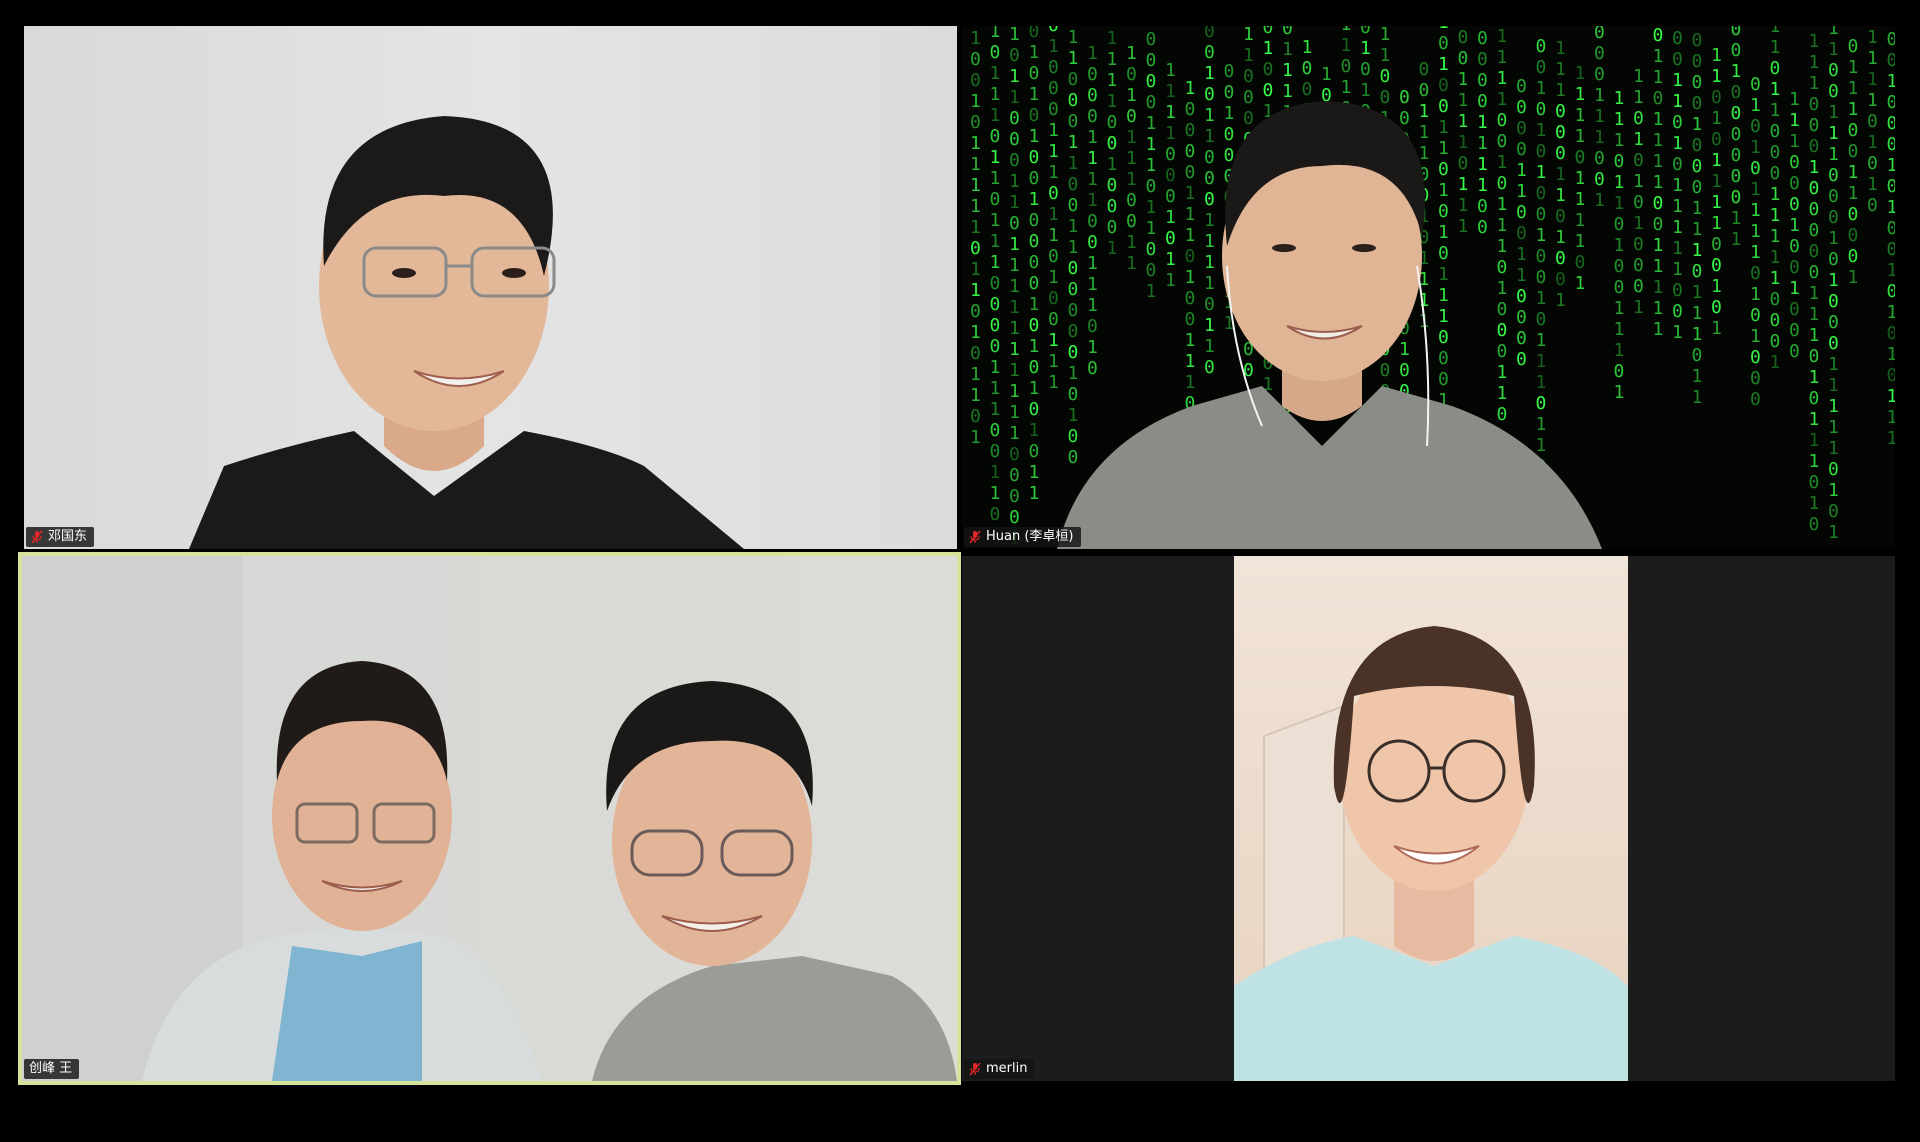 The height and width of the screenshot is (1142, 1920). I want to click on participant-name: Huan (李卓桓), so click(1030, 536).